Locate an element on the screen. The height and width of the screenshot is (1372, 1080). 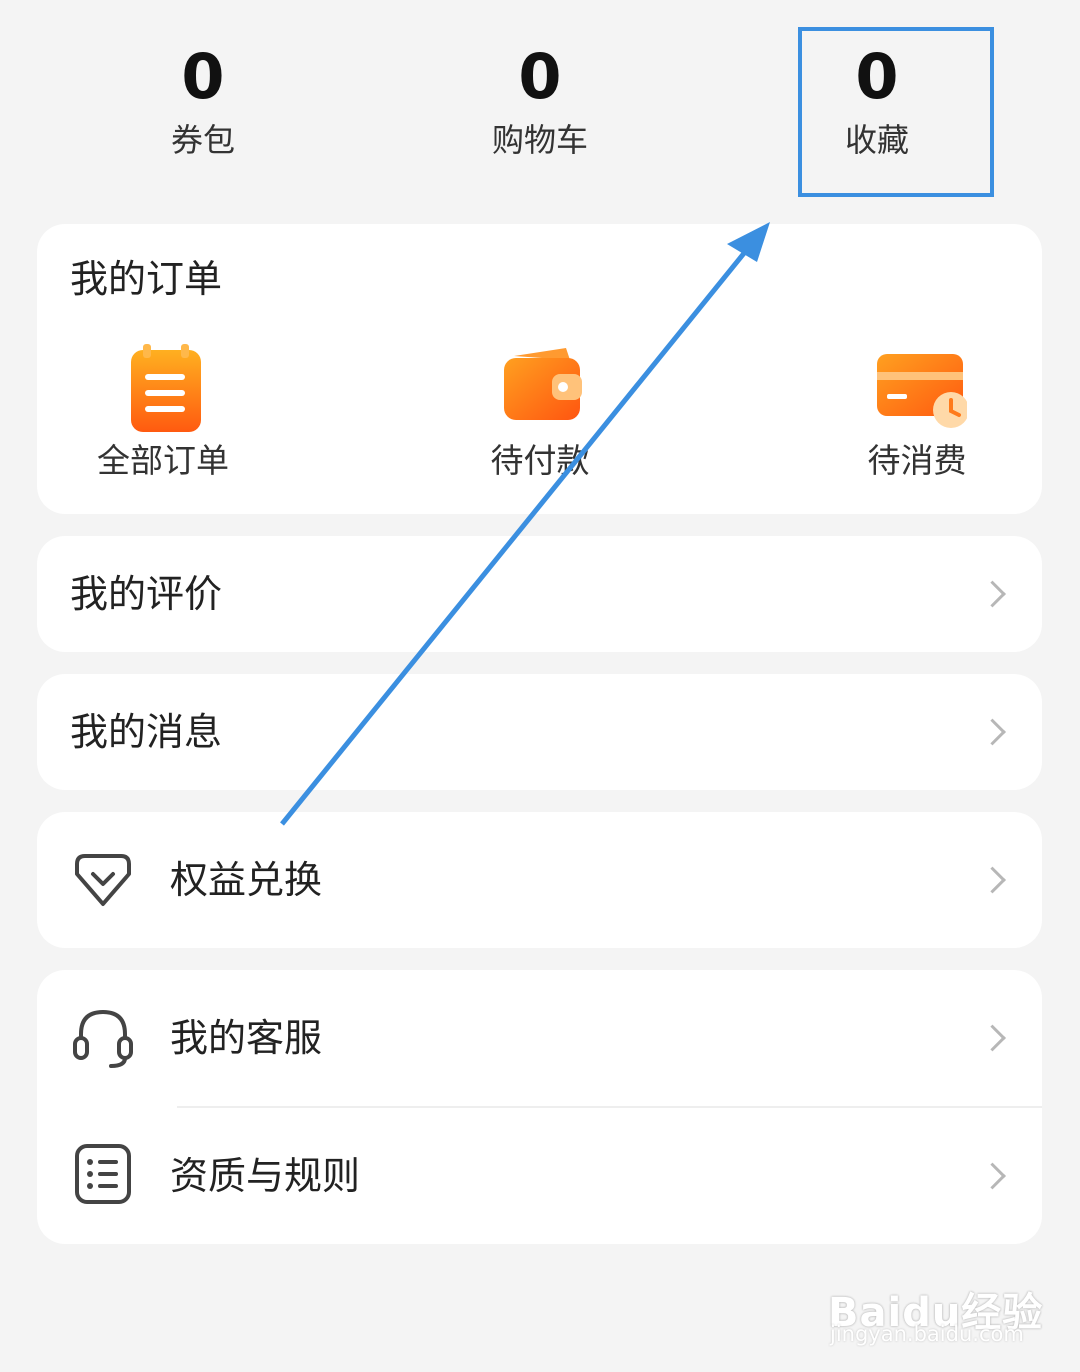
all-orders-button: 全部订单 is located at coordinates (163, 414).